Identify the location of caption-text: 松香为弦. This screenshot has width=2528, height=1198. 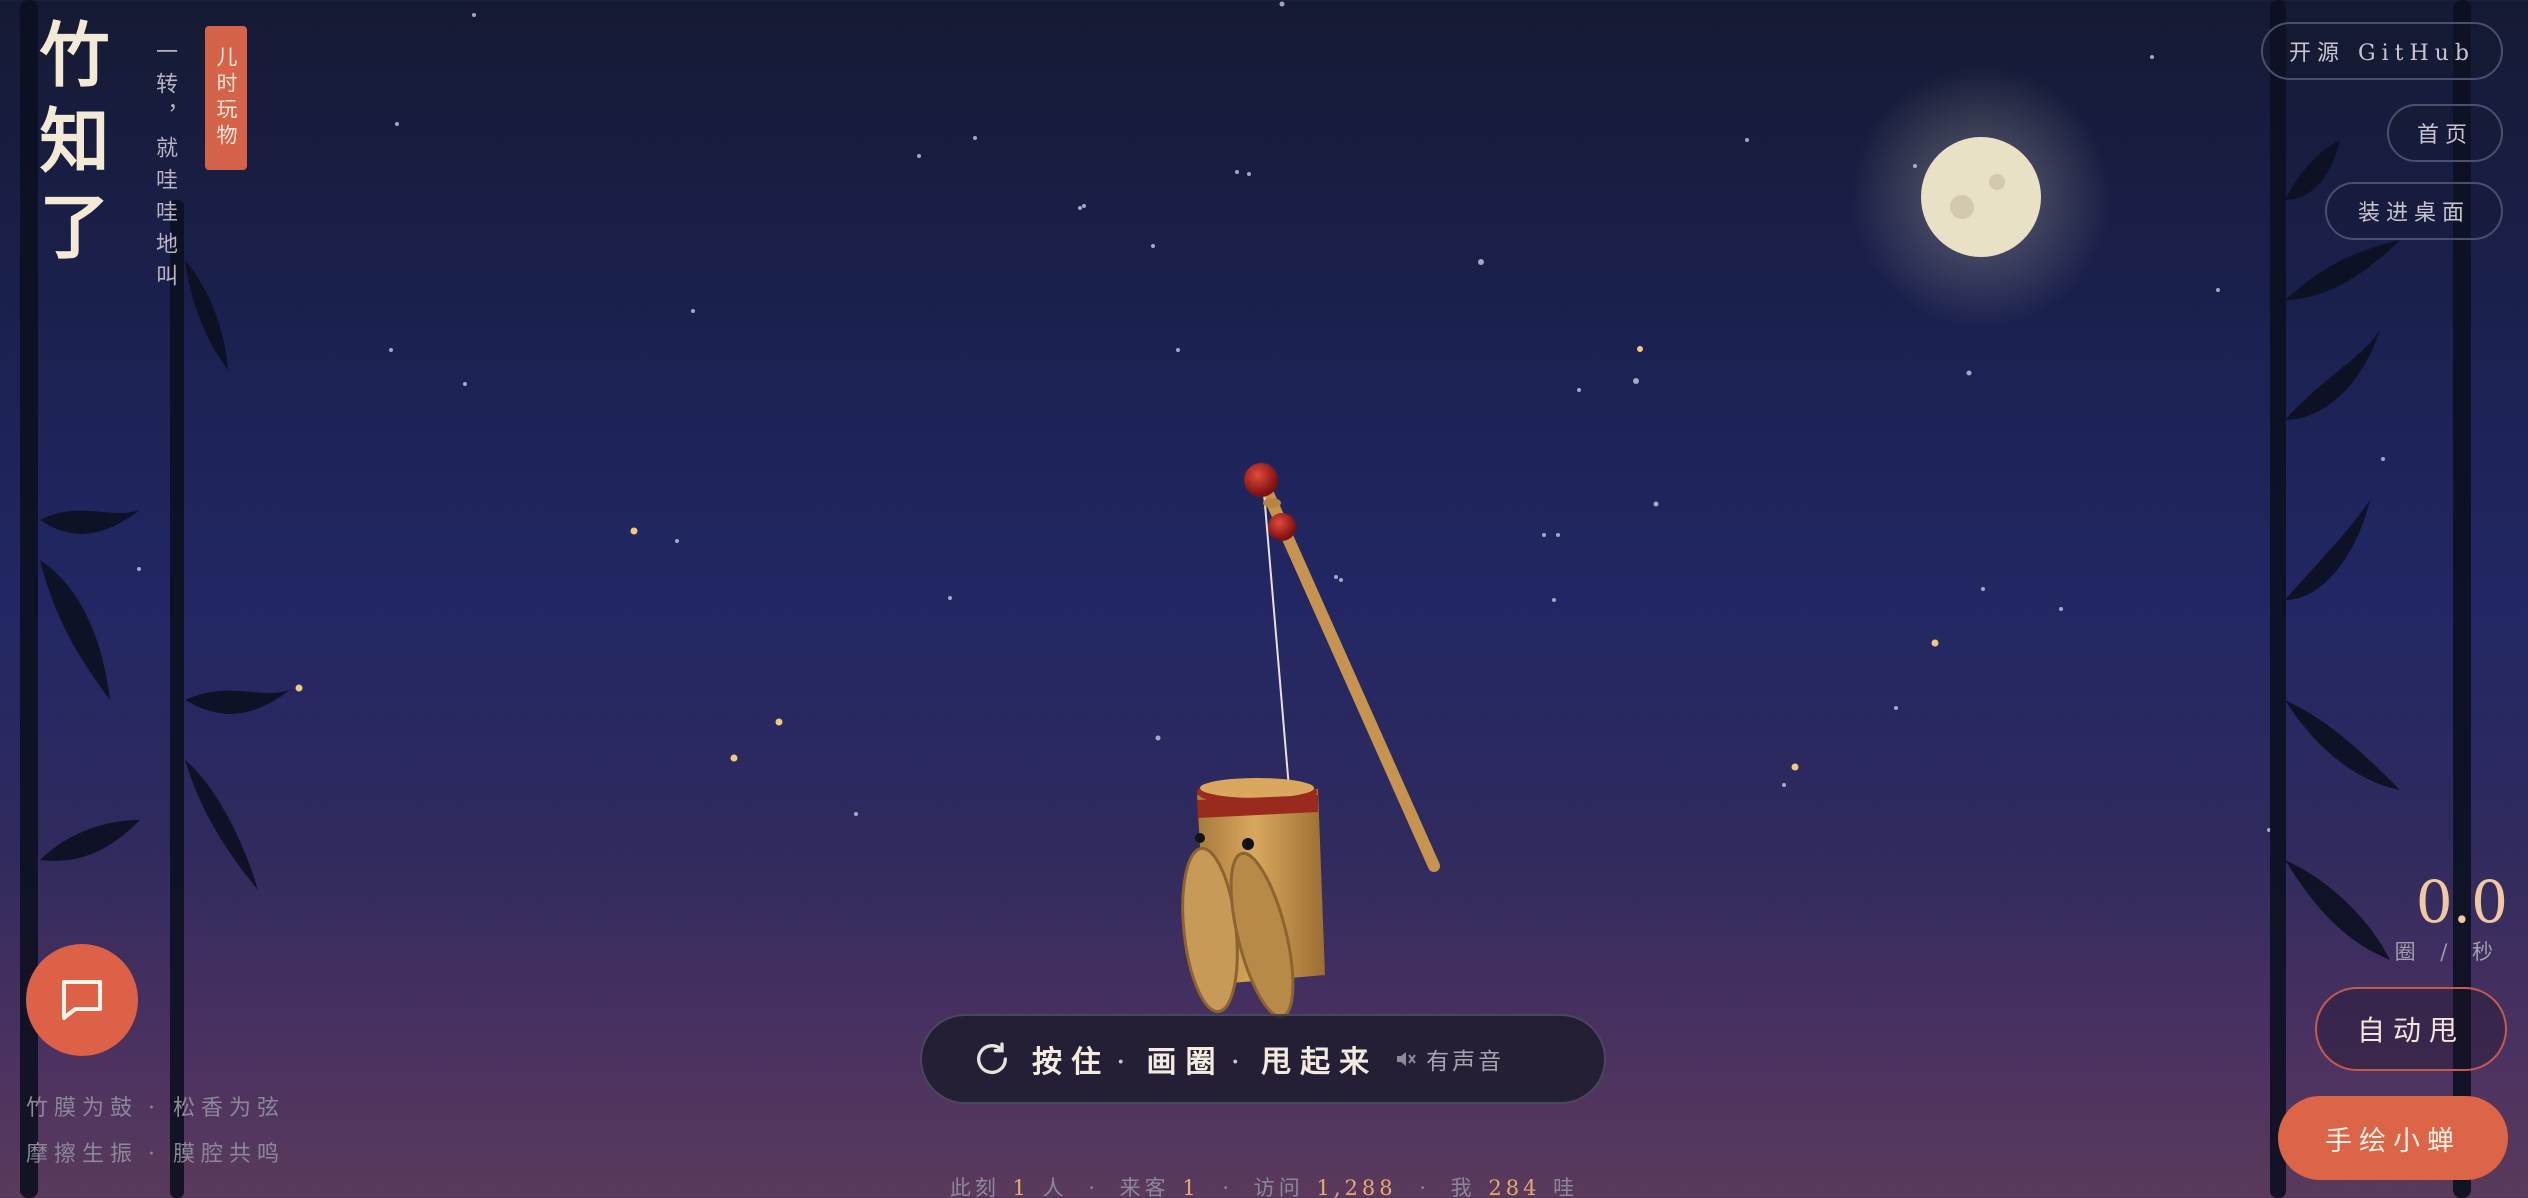
(229, 1108).